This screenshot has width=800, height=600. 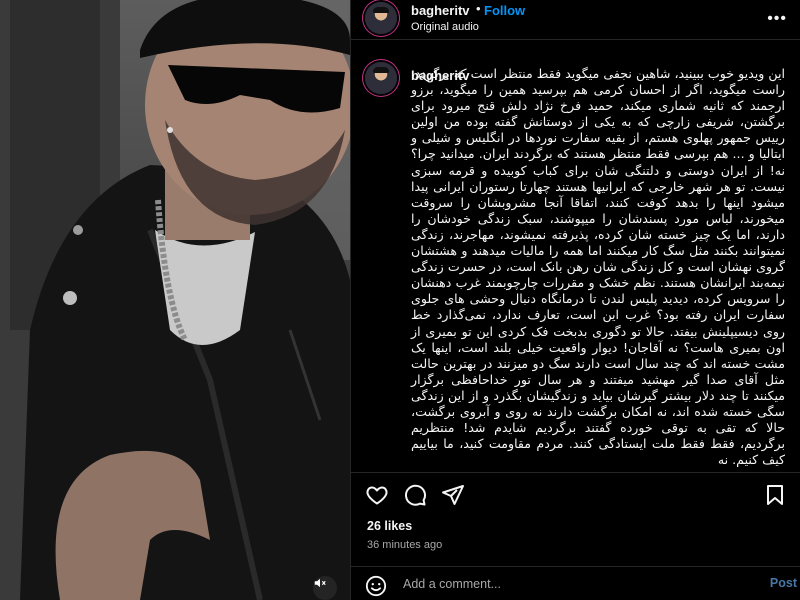 I want to click on comment-icon, so click(x=415, y=495).